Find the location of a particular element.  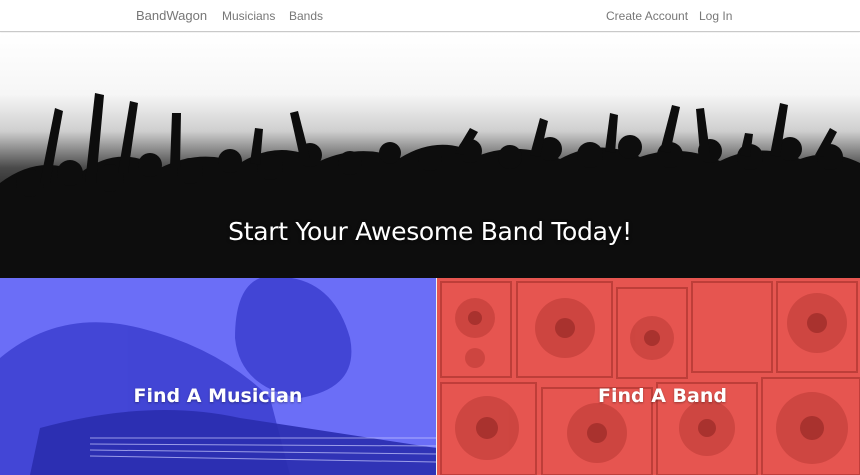

create-account-link: Create Account is located at coordinates (647, 16).